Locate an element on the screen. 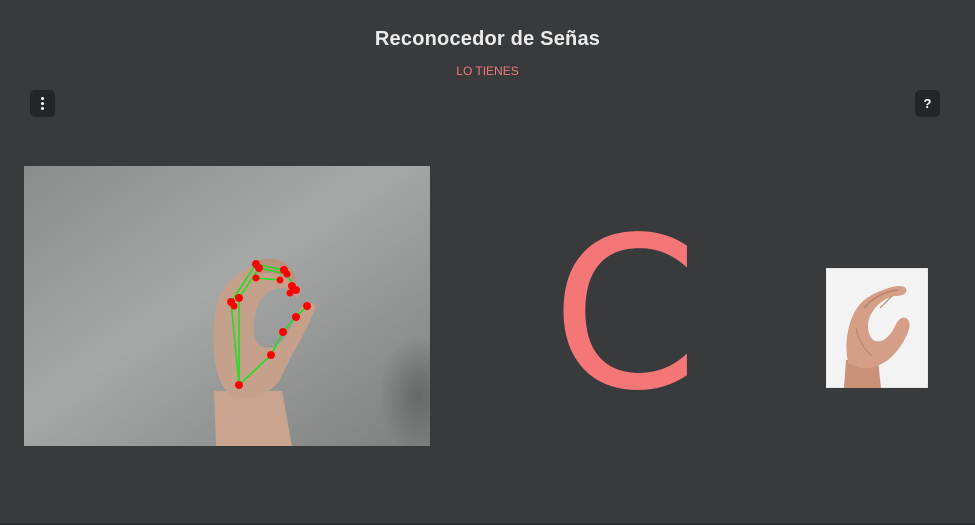 The height and width of the screenshot is (525, 975). vertical-dots-icon is located at coordinates (42, 103).